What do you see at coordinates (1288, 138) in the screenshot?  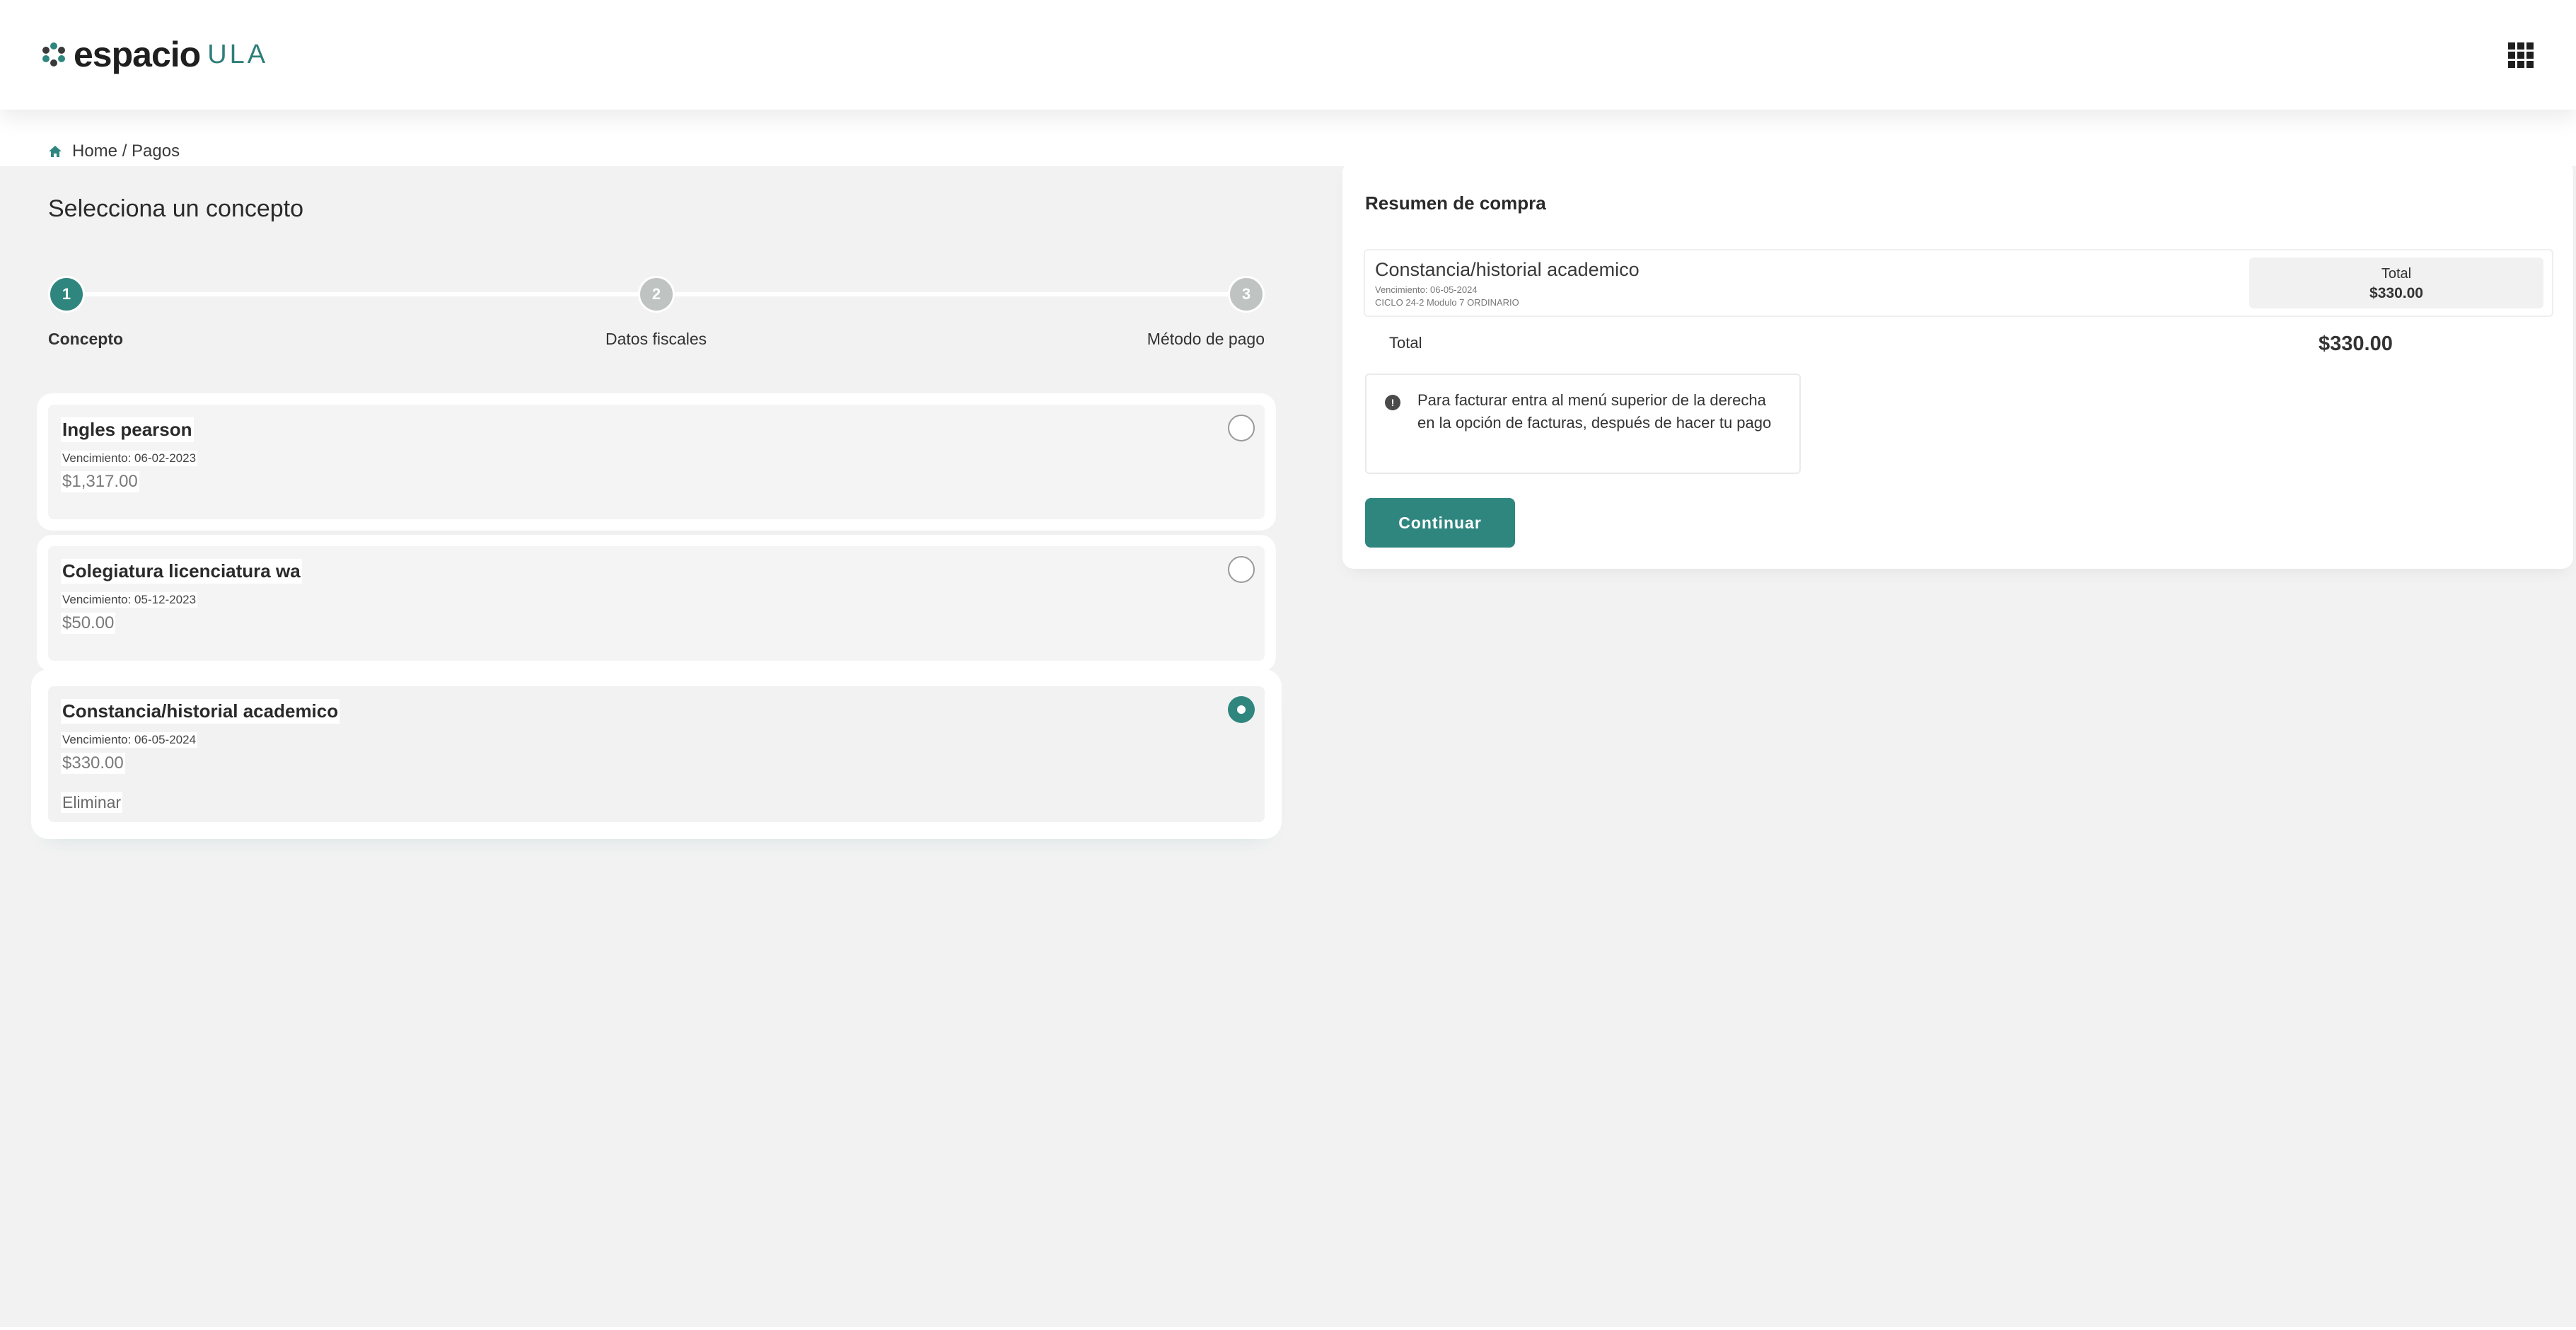 I see `breadcrumb-strip` at bounding box center [1288, 138].